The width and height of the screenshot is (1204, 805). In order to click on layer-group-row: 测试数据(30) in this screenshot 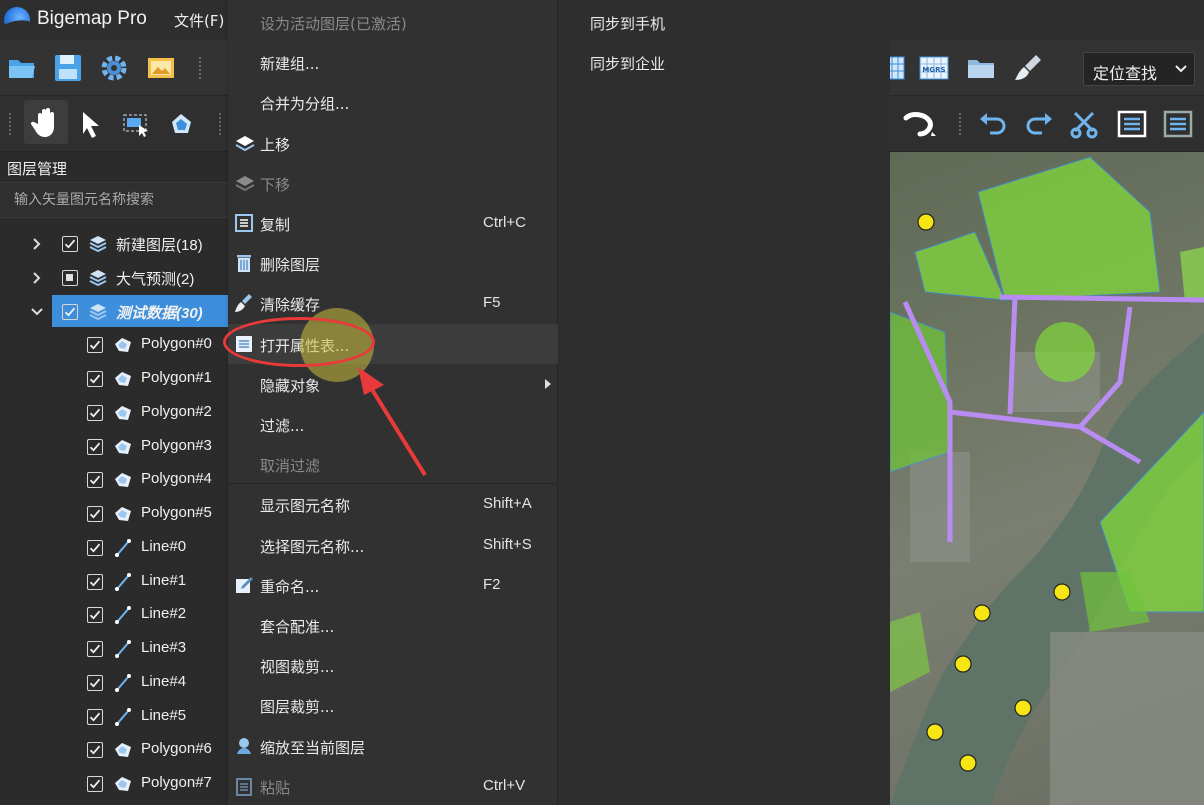, I will do `click(116, 312)`.